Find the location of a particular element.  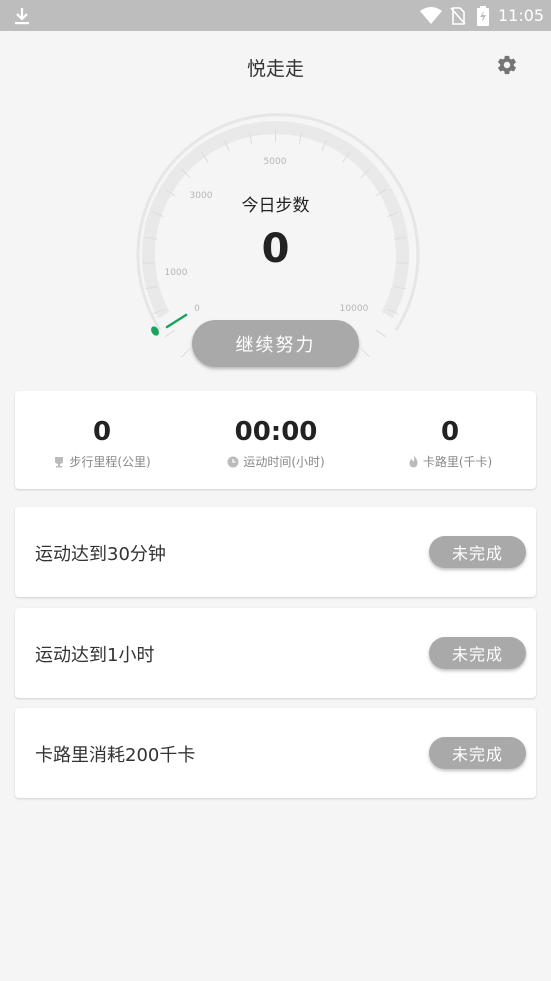

keep-going-button: 继续努力 is located at coordinates (275, 343).